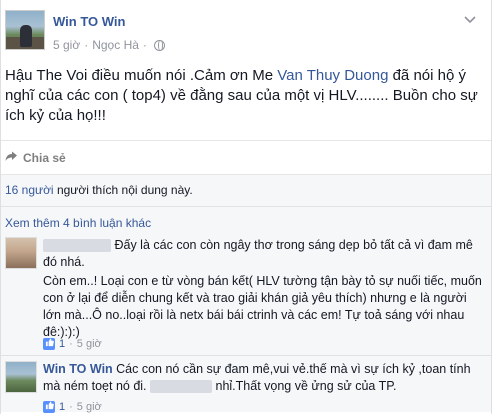  I want to click on likes-text: người thích nội dung này., so click(123, 190).